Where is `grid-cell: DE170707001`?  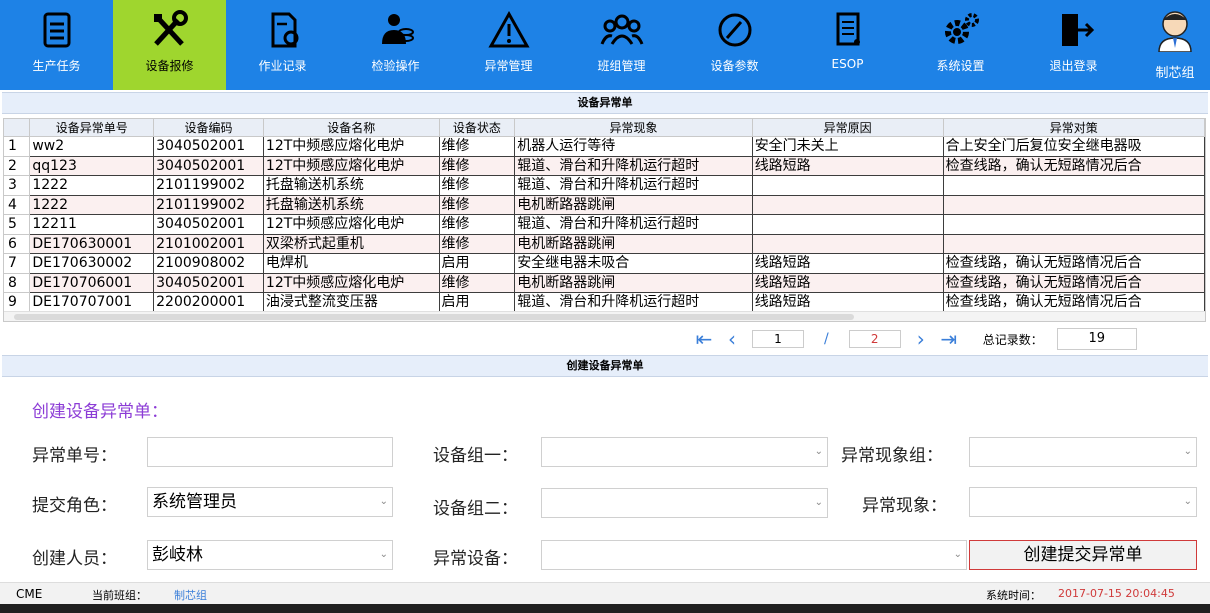 grid-cell: DE170707001 is located at coordinates (92, 302).